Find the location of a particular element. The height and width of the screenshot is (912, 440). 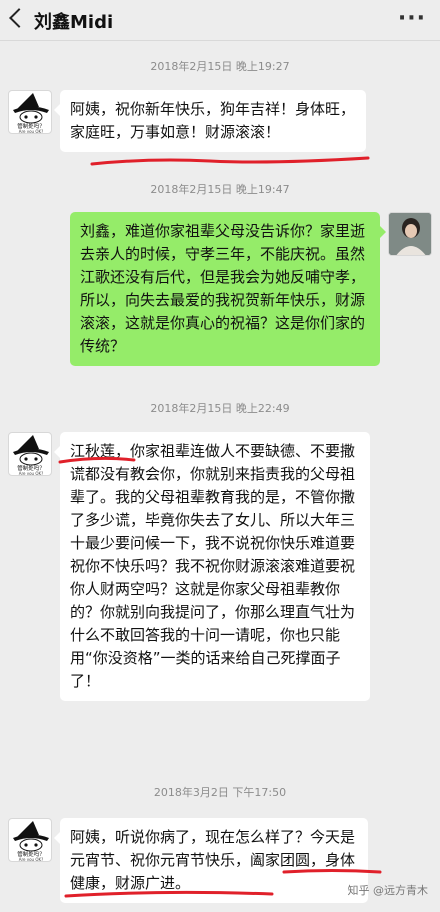

chevron-left-icon is located at coordinates (19, 18).